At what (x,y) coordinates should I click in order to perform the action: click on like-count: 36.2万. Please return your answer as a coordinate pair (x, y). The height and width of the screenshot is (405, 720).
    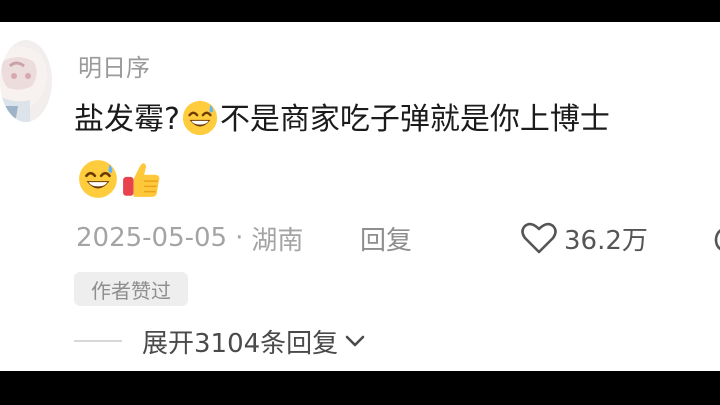
    Looking at the image, I should click on (606, 240).